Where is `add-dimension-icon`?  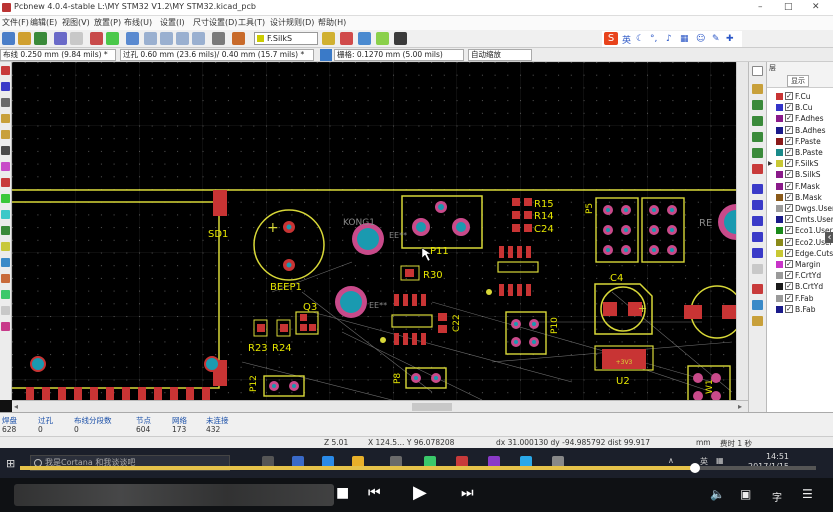 add-dimension-icon is located at coordinates (757, 253).